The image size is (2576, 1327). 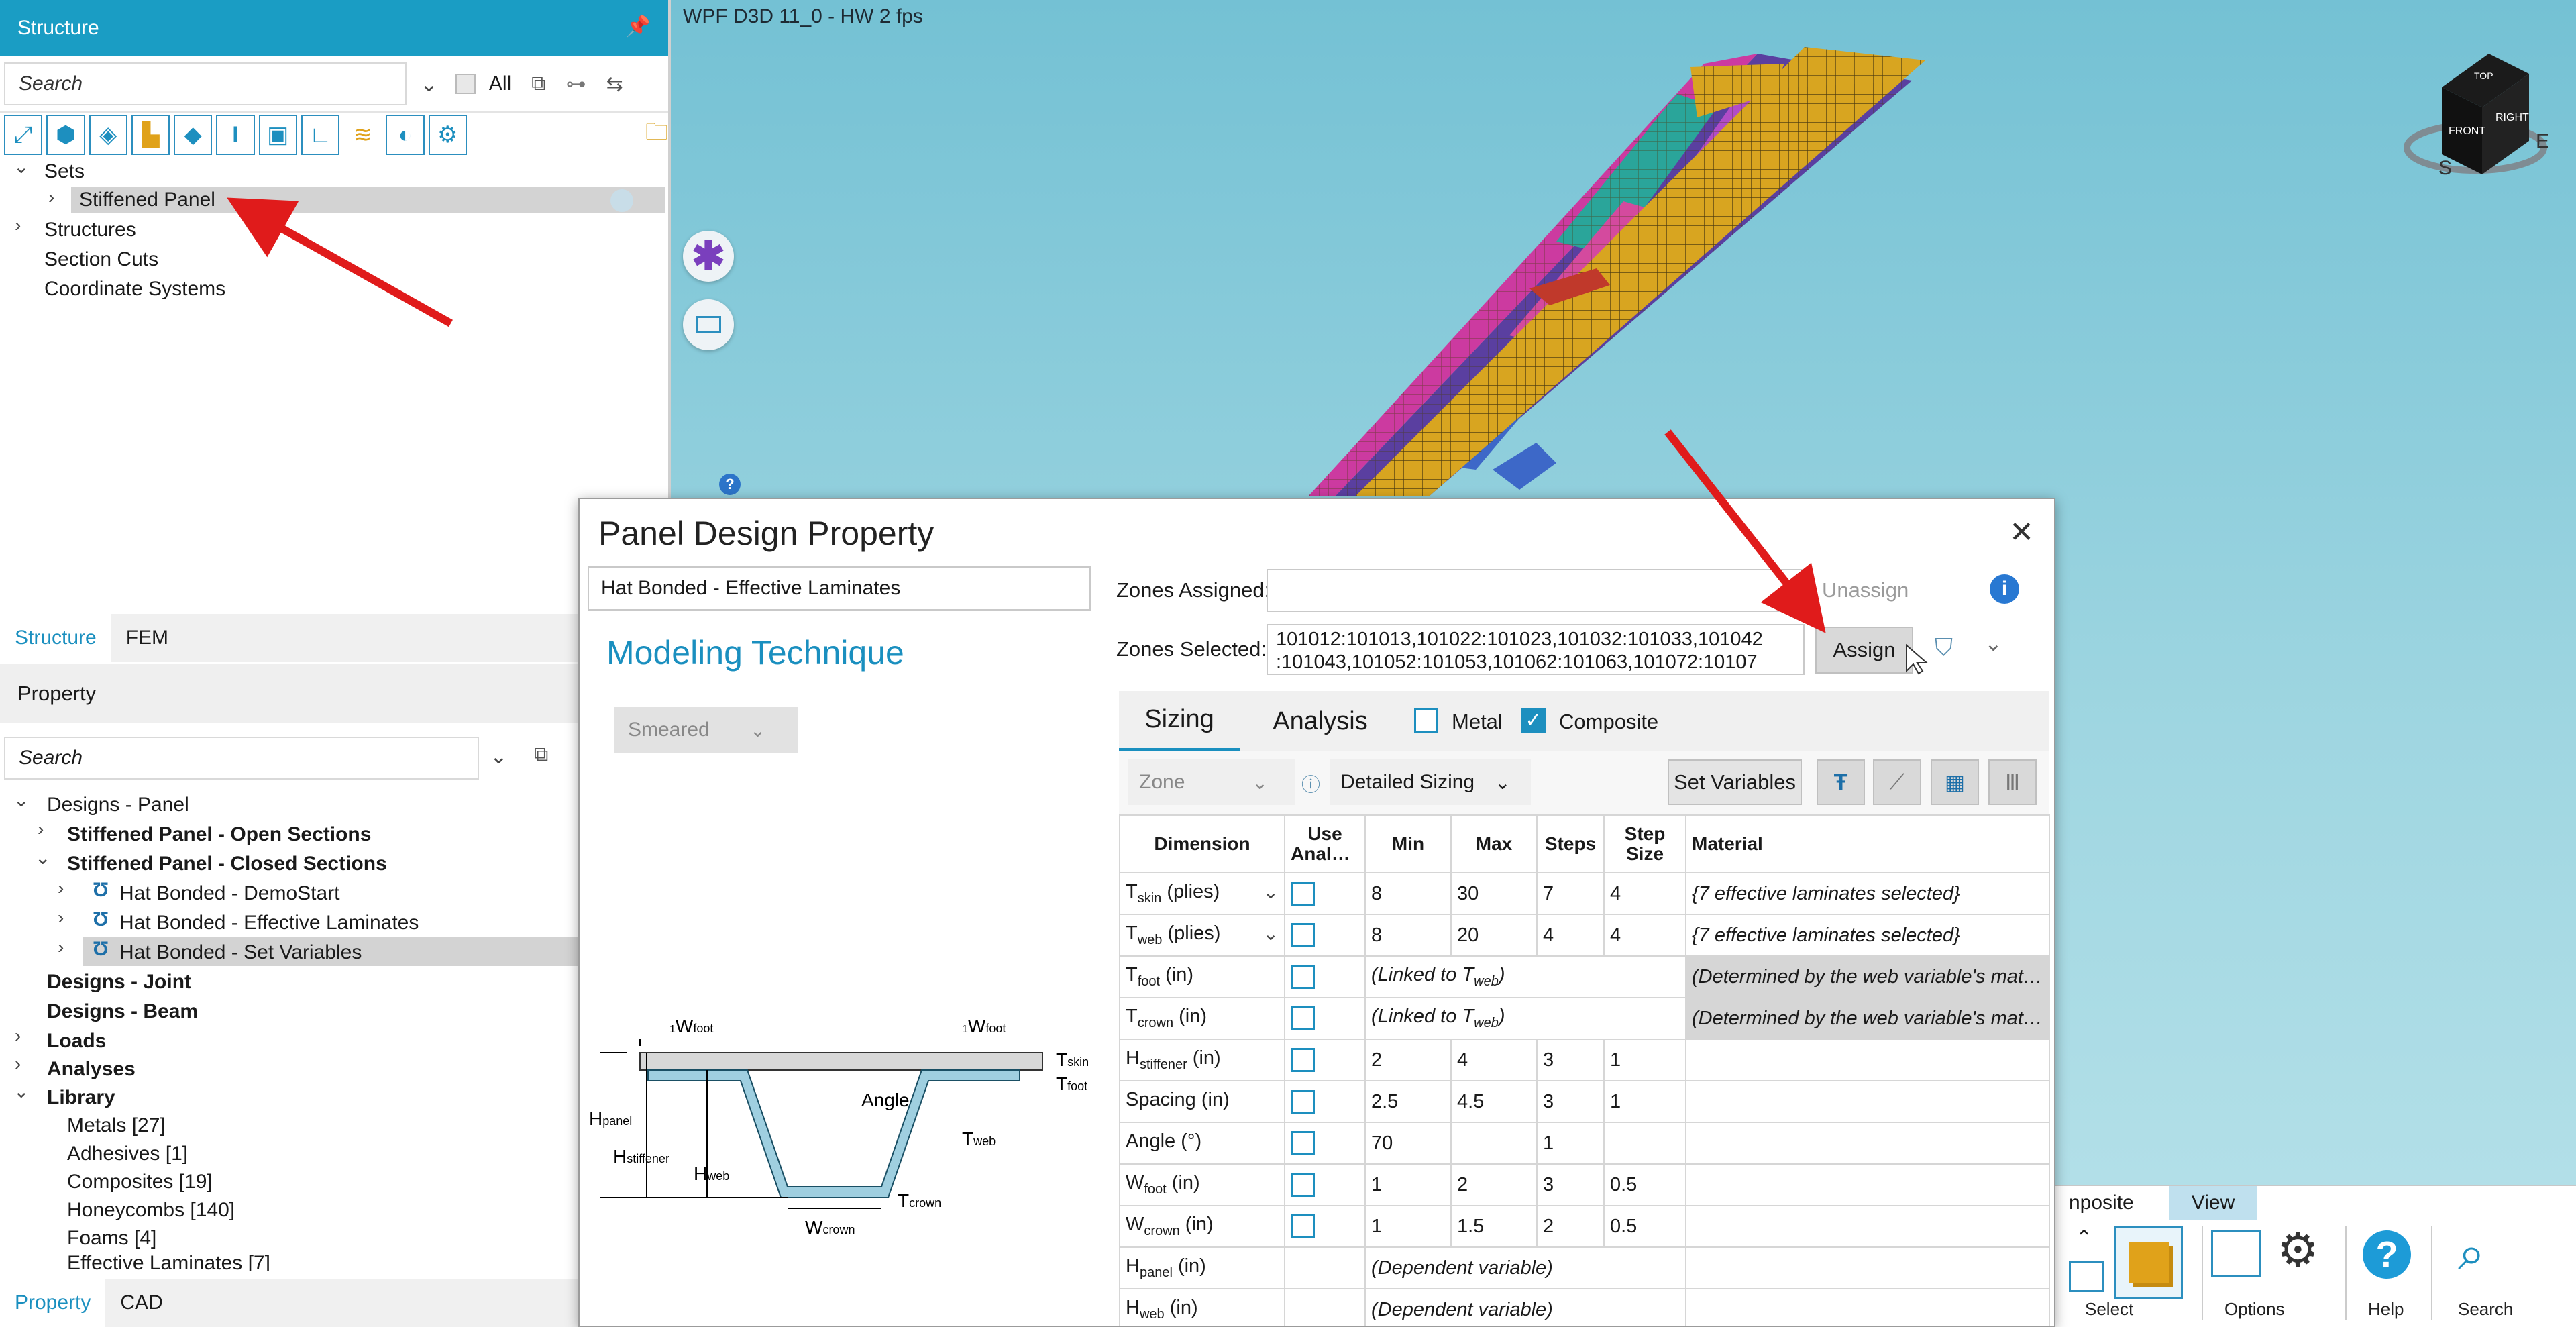 What do you see at coordinates (465, 84) in the screenshot?
I see `cube-filter-icon` at bounding box center [465, 84].